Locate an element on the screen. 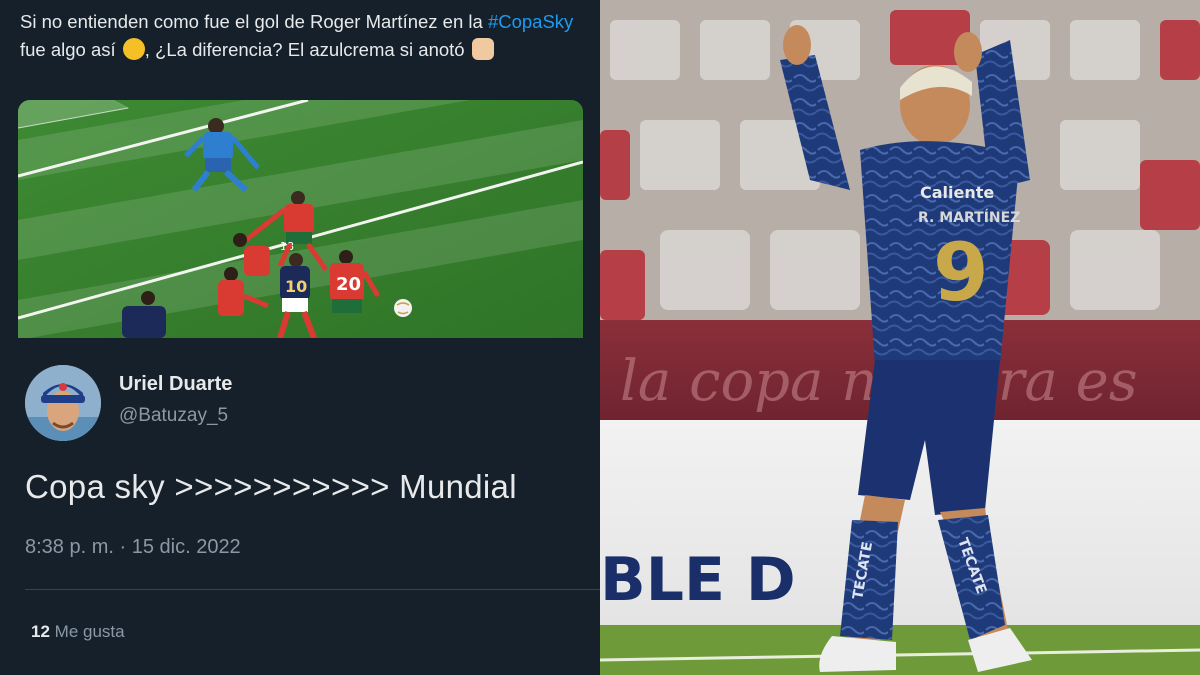 The height and width of the screenshot is (675, 1200). tweet-timestamp: 8:38 p. m. · 15 dic. 2022 is located at coordinates (133, 547).